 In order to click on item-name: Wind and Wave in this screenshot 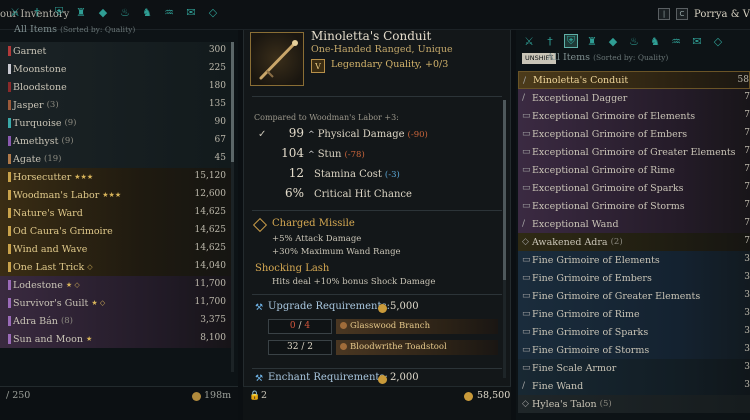, I will do `click(50, 249)`.